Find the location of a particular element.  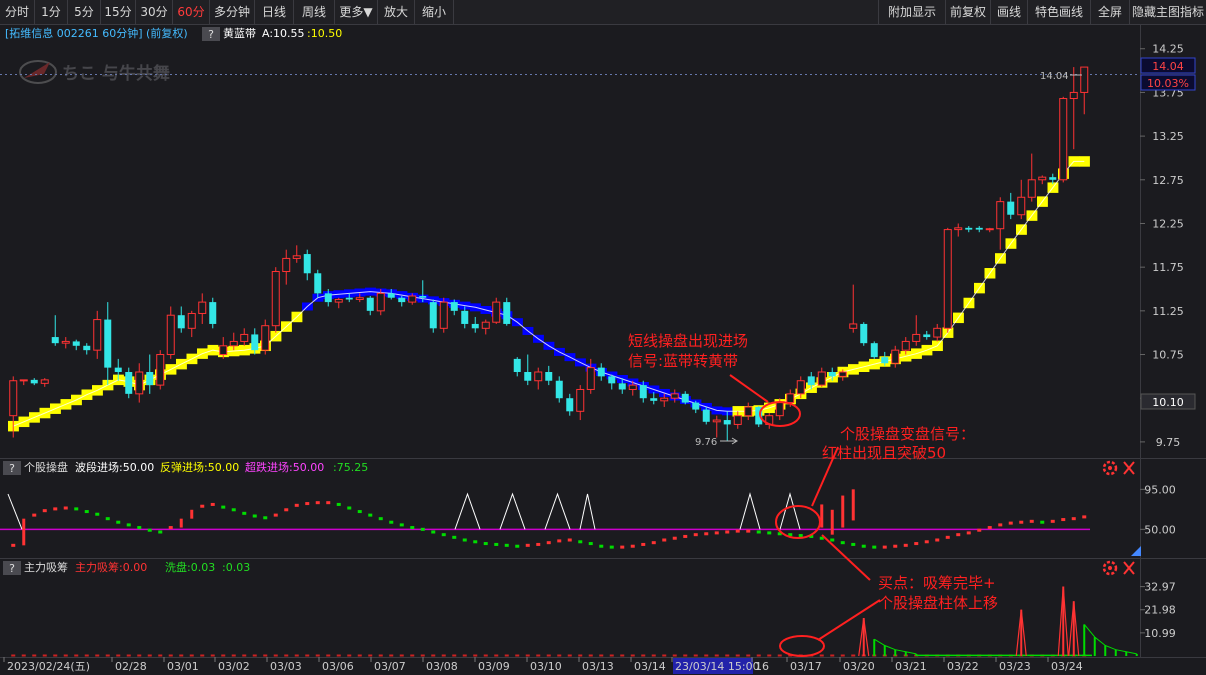

toolbar-item-1: 1分 is located at coordinates (51, 12).